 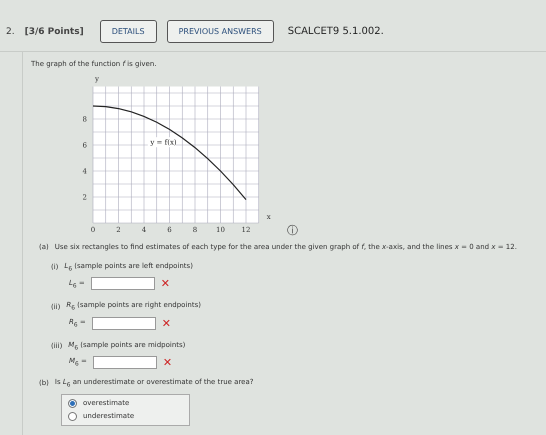 I want to click on details-button: DETAILS, so click(x=128, y=31).